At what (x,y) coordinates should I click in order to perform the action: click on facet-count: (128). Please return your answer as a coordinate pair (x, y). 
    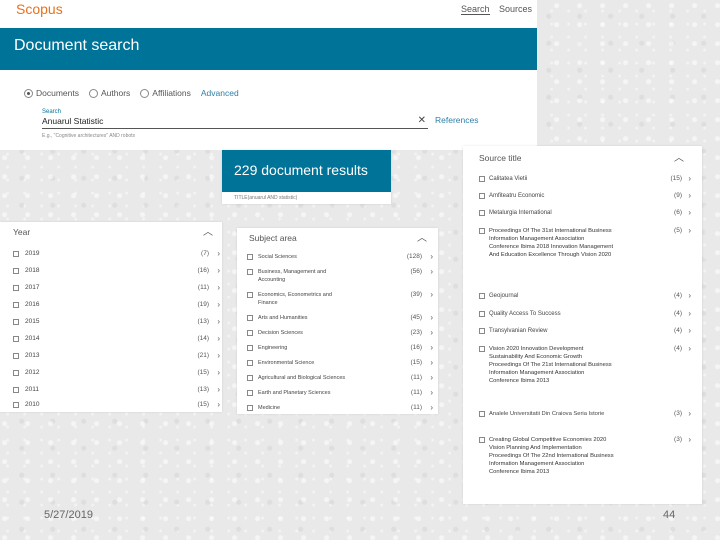
    Looking at the image, I should click on (414, 256).